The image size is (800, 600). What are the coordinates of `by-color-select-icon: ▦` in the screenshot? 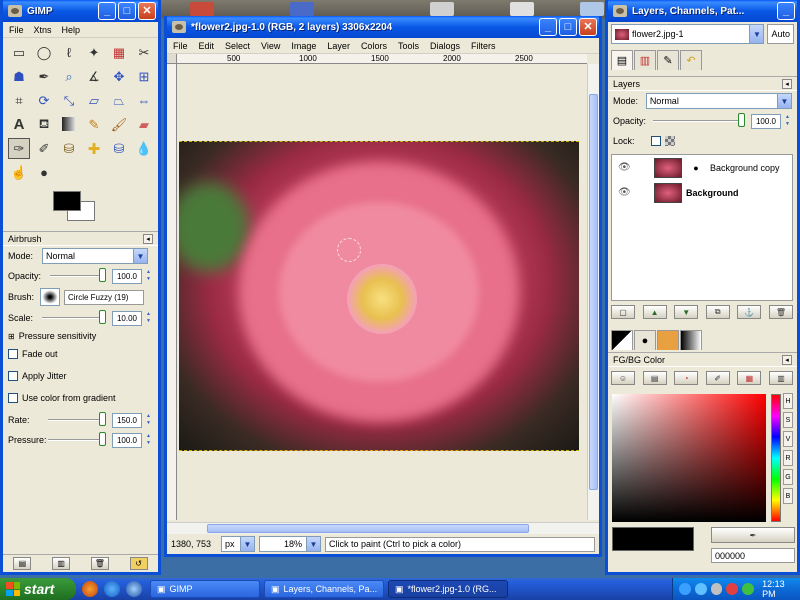 It's located at (119, 52).